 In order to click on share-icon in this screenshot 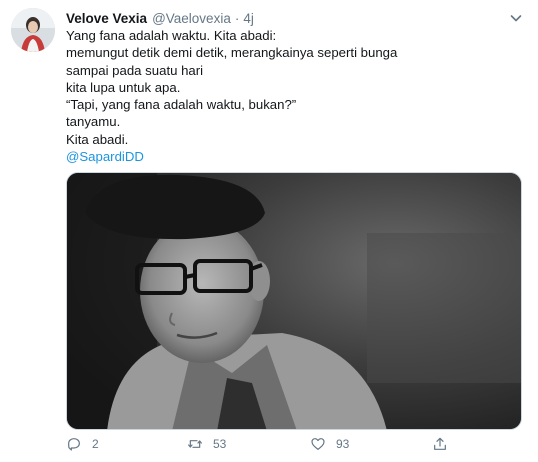, I will do `click(440, 443)`.